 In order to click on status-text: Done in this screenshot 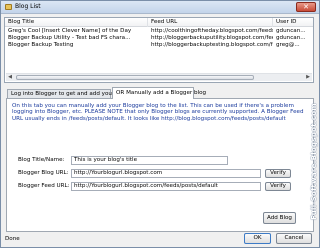, I will do `click(12, 239)`.